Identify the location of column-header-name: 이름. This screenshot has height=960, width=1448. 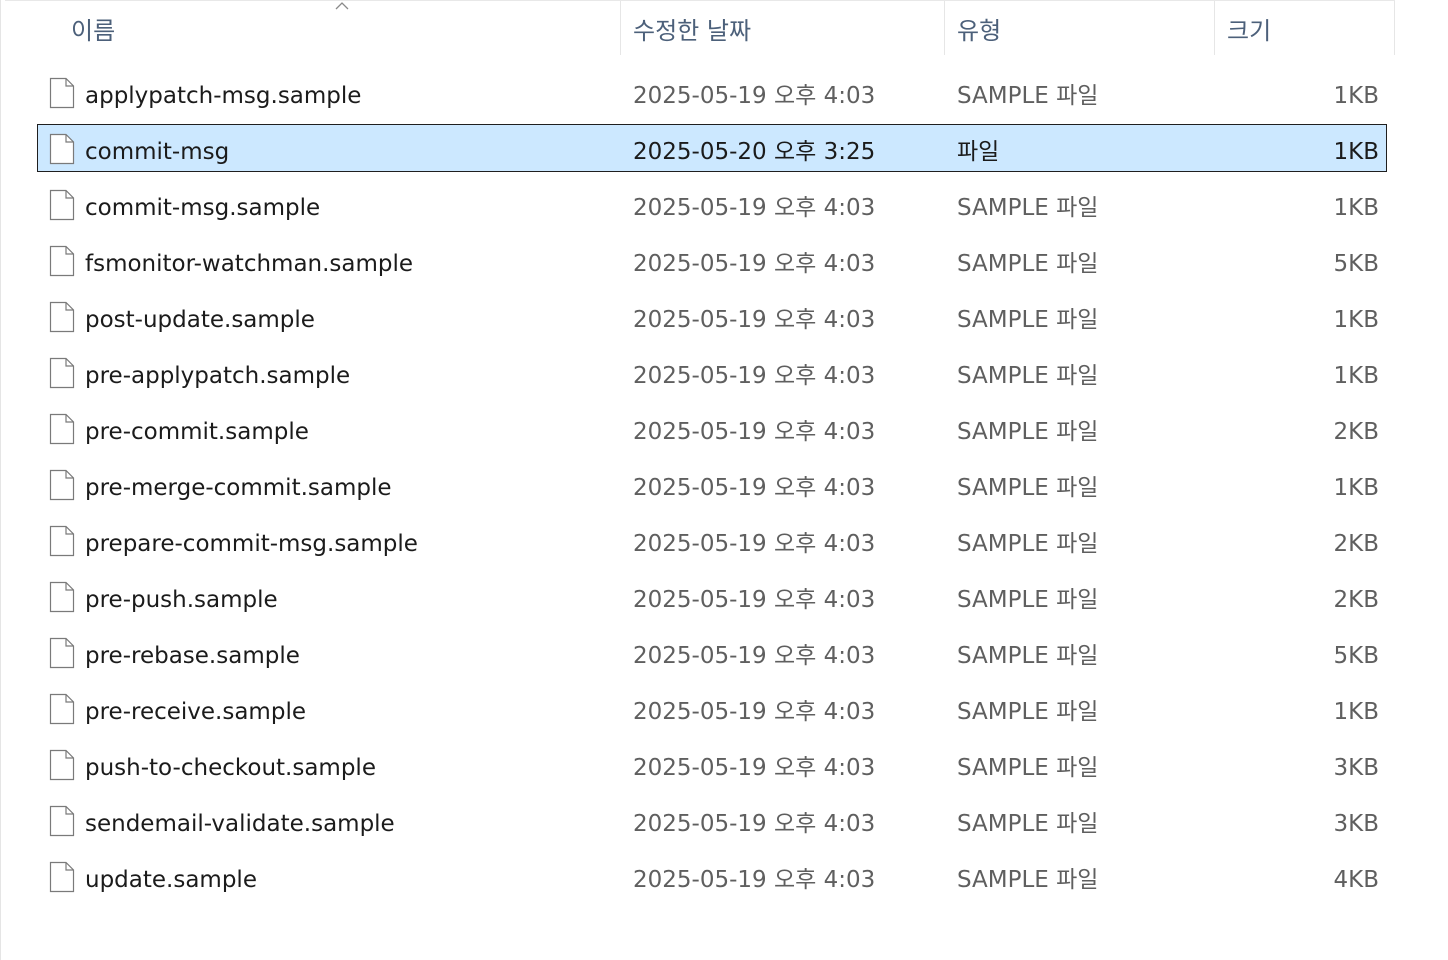
(313, 28).